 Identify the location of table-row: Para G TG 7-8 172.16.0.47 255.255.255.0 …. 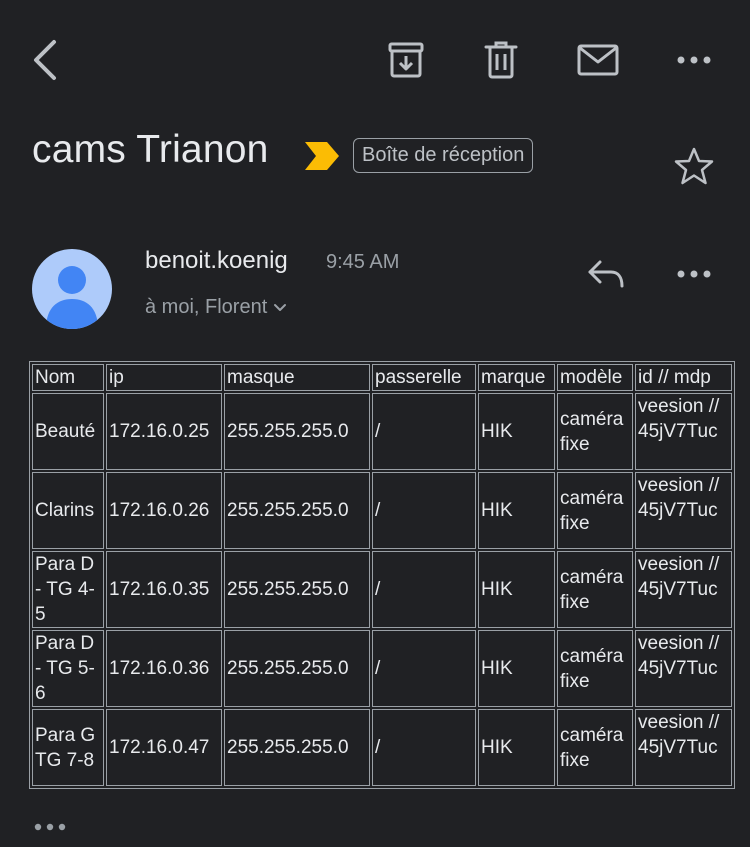
(382, 747).